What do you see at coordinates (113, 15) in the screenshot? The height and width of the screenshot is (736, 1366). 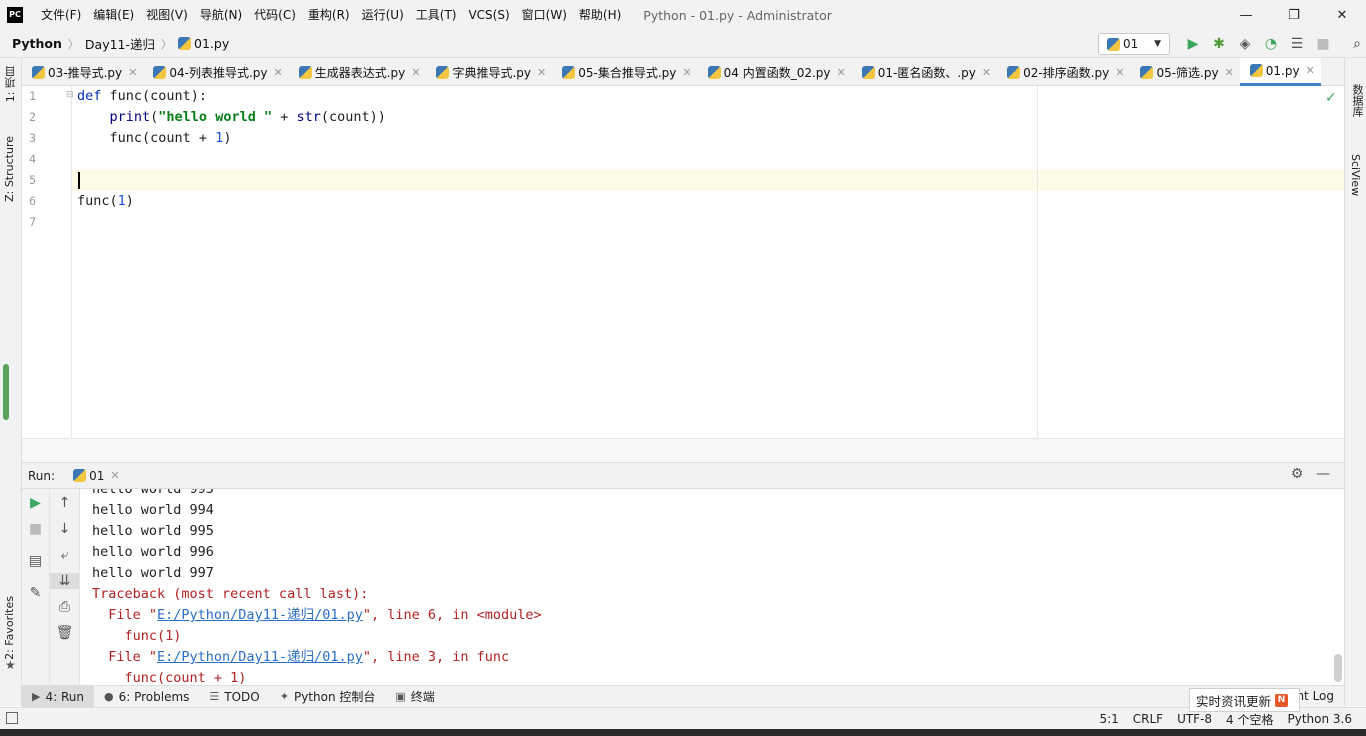 I see `menu-edit: 编辑(E)` at bounding box center [113, 15].